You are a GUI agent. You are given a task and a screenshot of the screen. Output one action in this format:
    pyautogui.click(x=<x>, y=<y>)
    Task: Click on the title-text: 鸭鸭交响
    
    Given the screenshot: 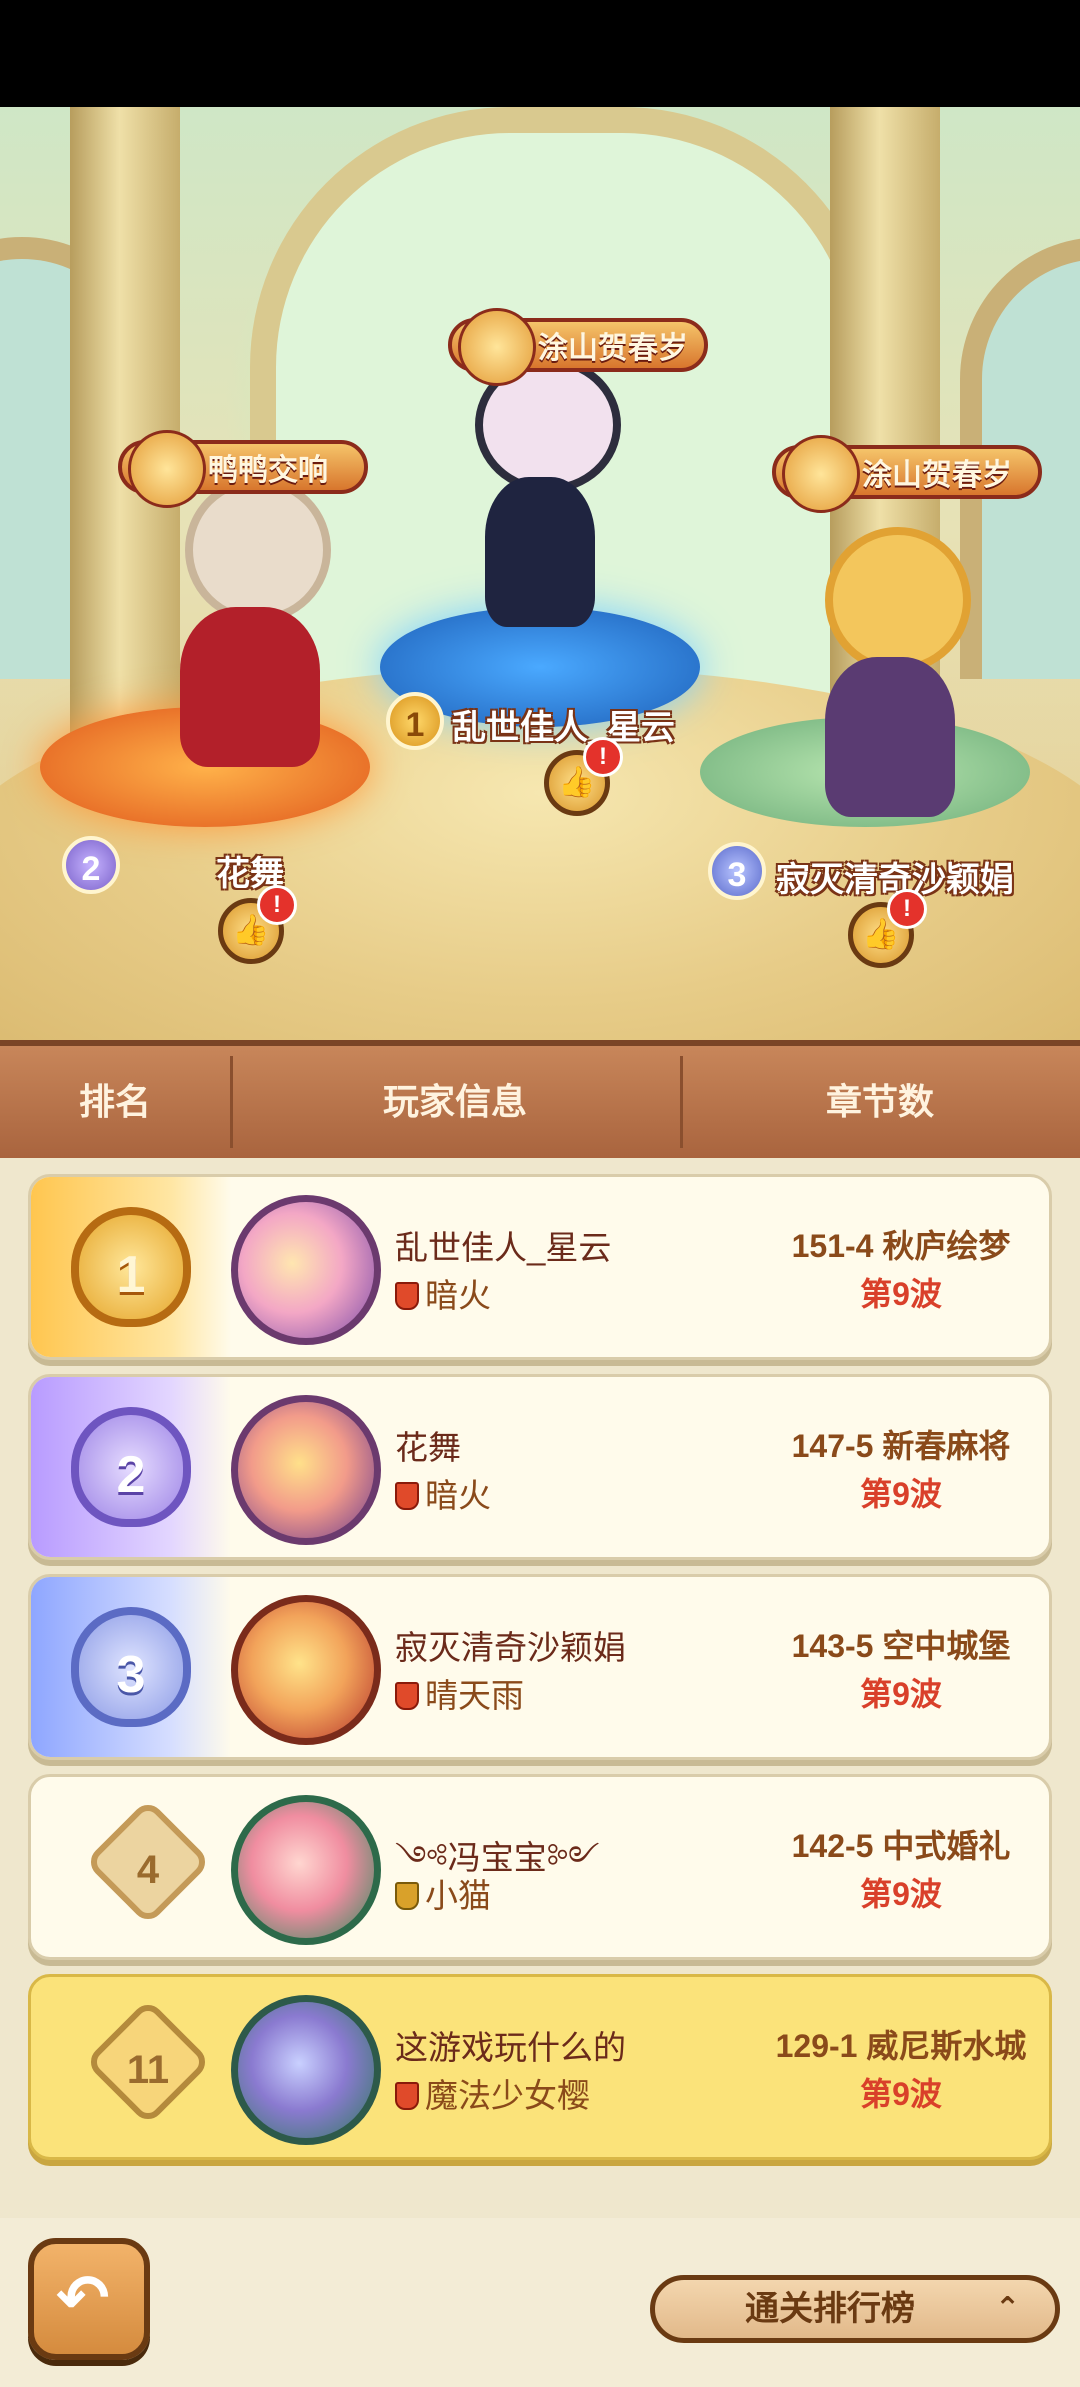 What is the action you would take?
    pyautogui.click(x=268, y=470)
    